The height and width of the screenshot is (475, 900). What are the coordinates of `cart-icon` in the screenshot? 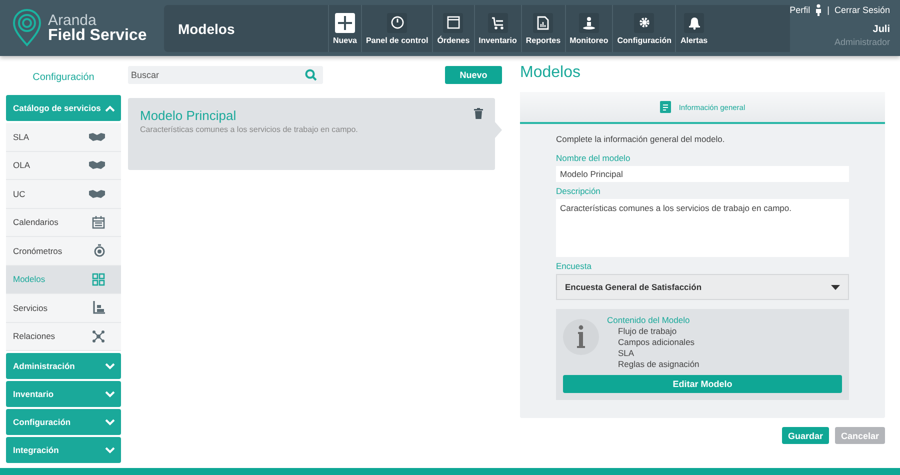 It's located at (497, 23).